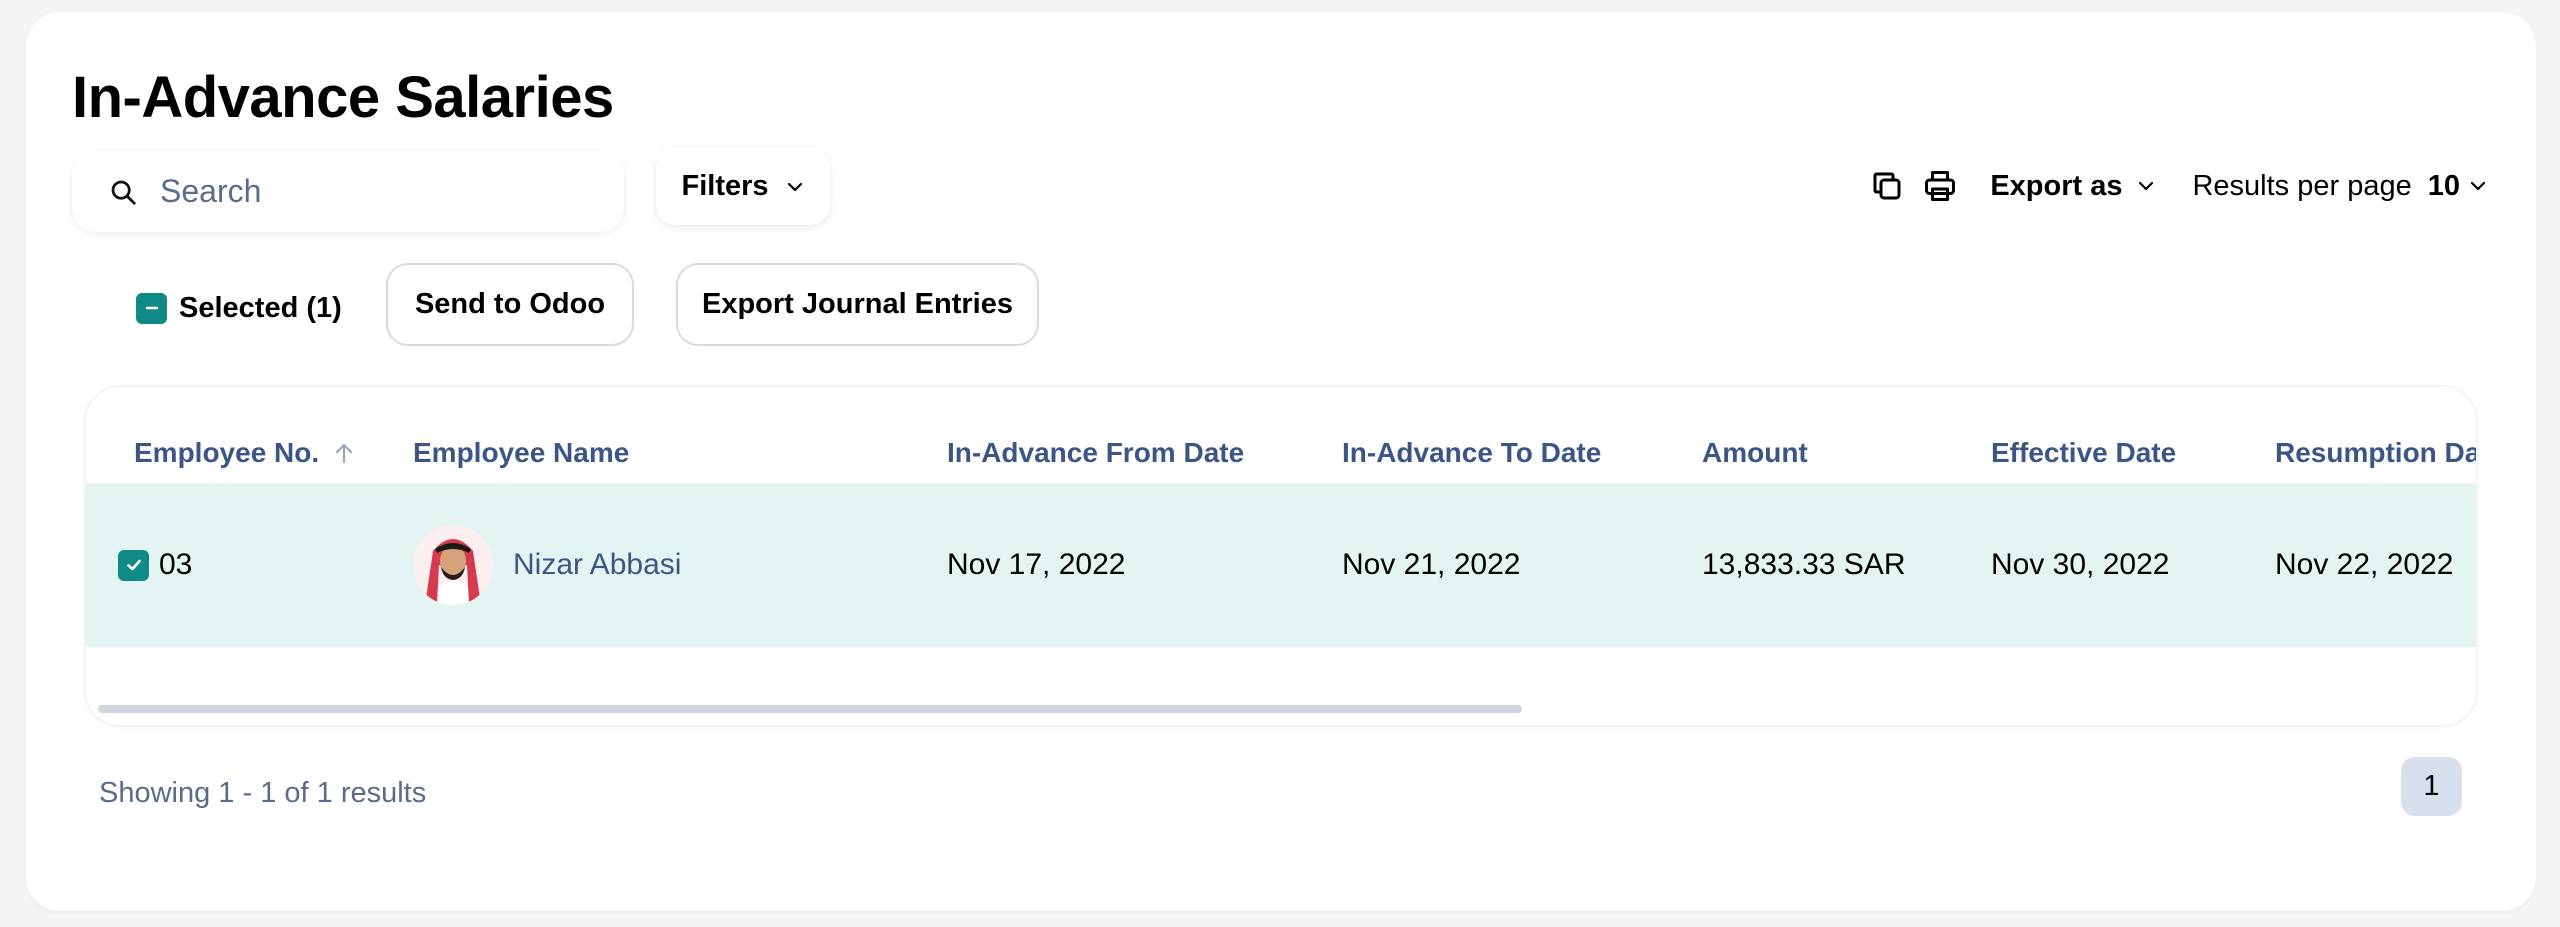  I want to click on column-header-resumption-date: Resumption Da, so click(2375, 453).